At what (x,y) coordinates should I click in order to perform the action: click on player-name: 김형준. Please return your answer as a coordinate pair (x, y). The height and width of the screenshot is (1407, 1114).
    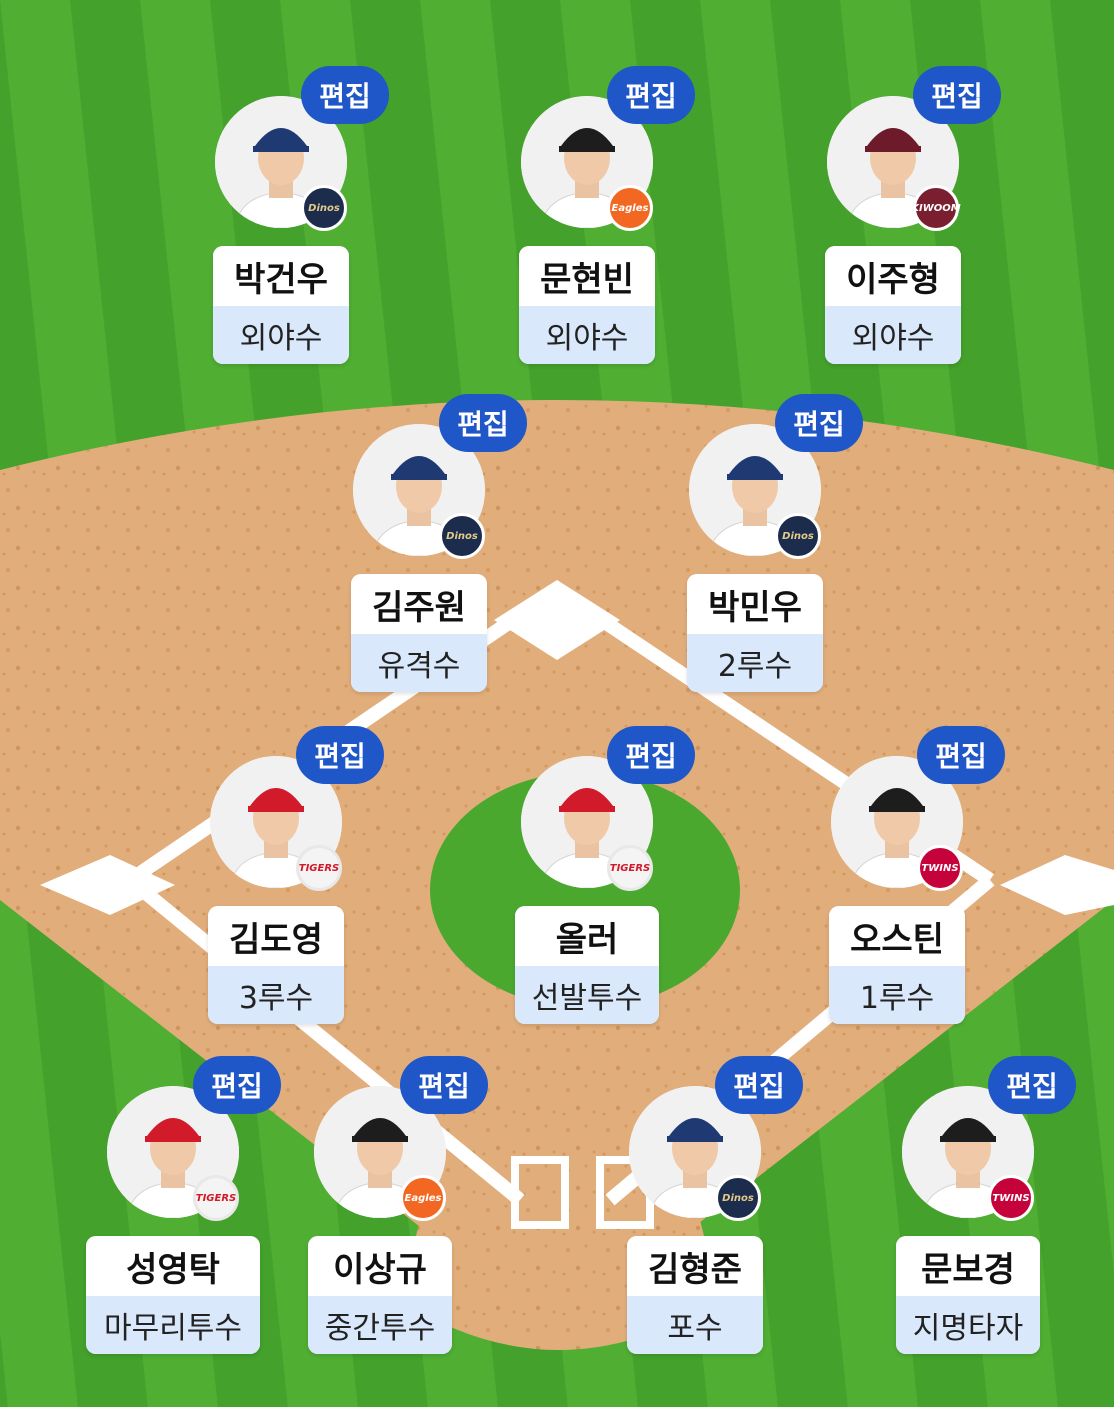
    Looking at the image, I should click on (695, 1266).